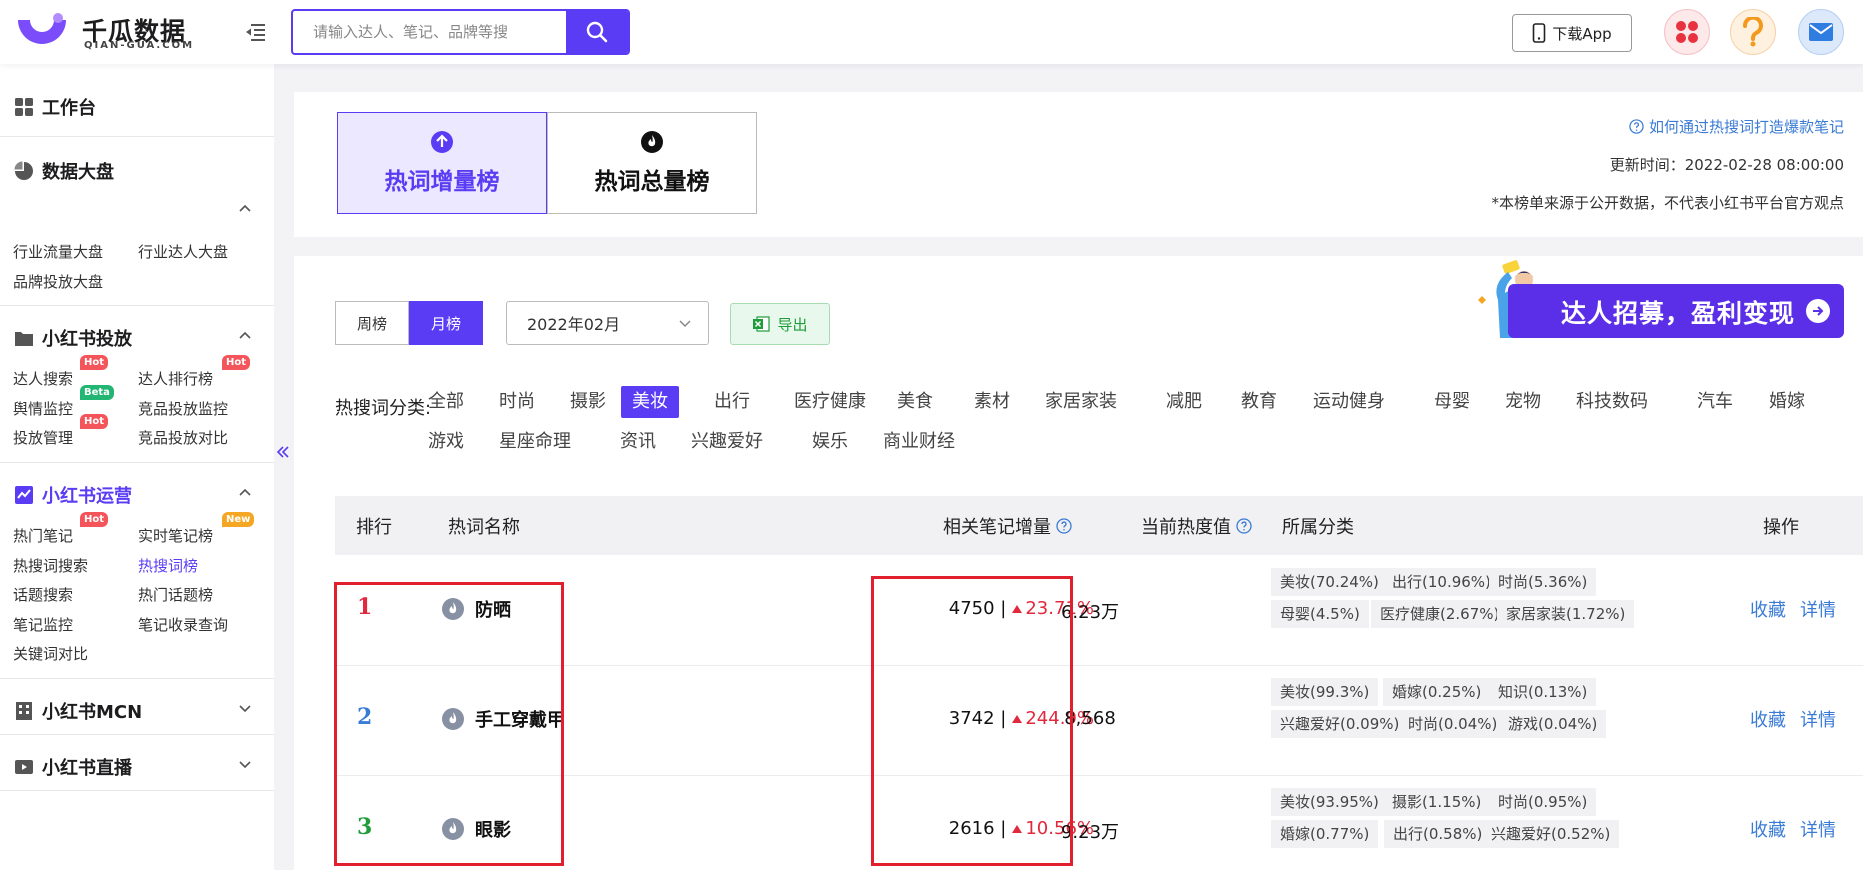 The width and height of the screenshot is (1863, 870). What do you see at coordinates (58, 251) in the screenshot?
I see `sidebar-link-industry-traffic: 行业流量大盘` at bounding box center [58, 251].